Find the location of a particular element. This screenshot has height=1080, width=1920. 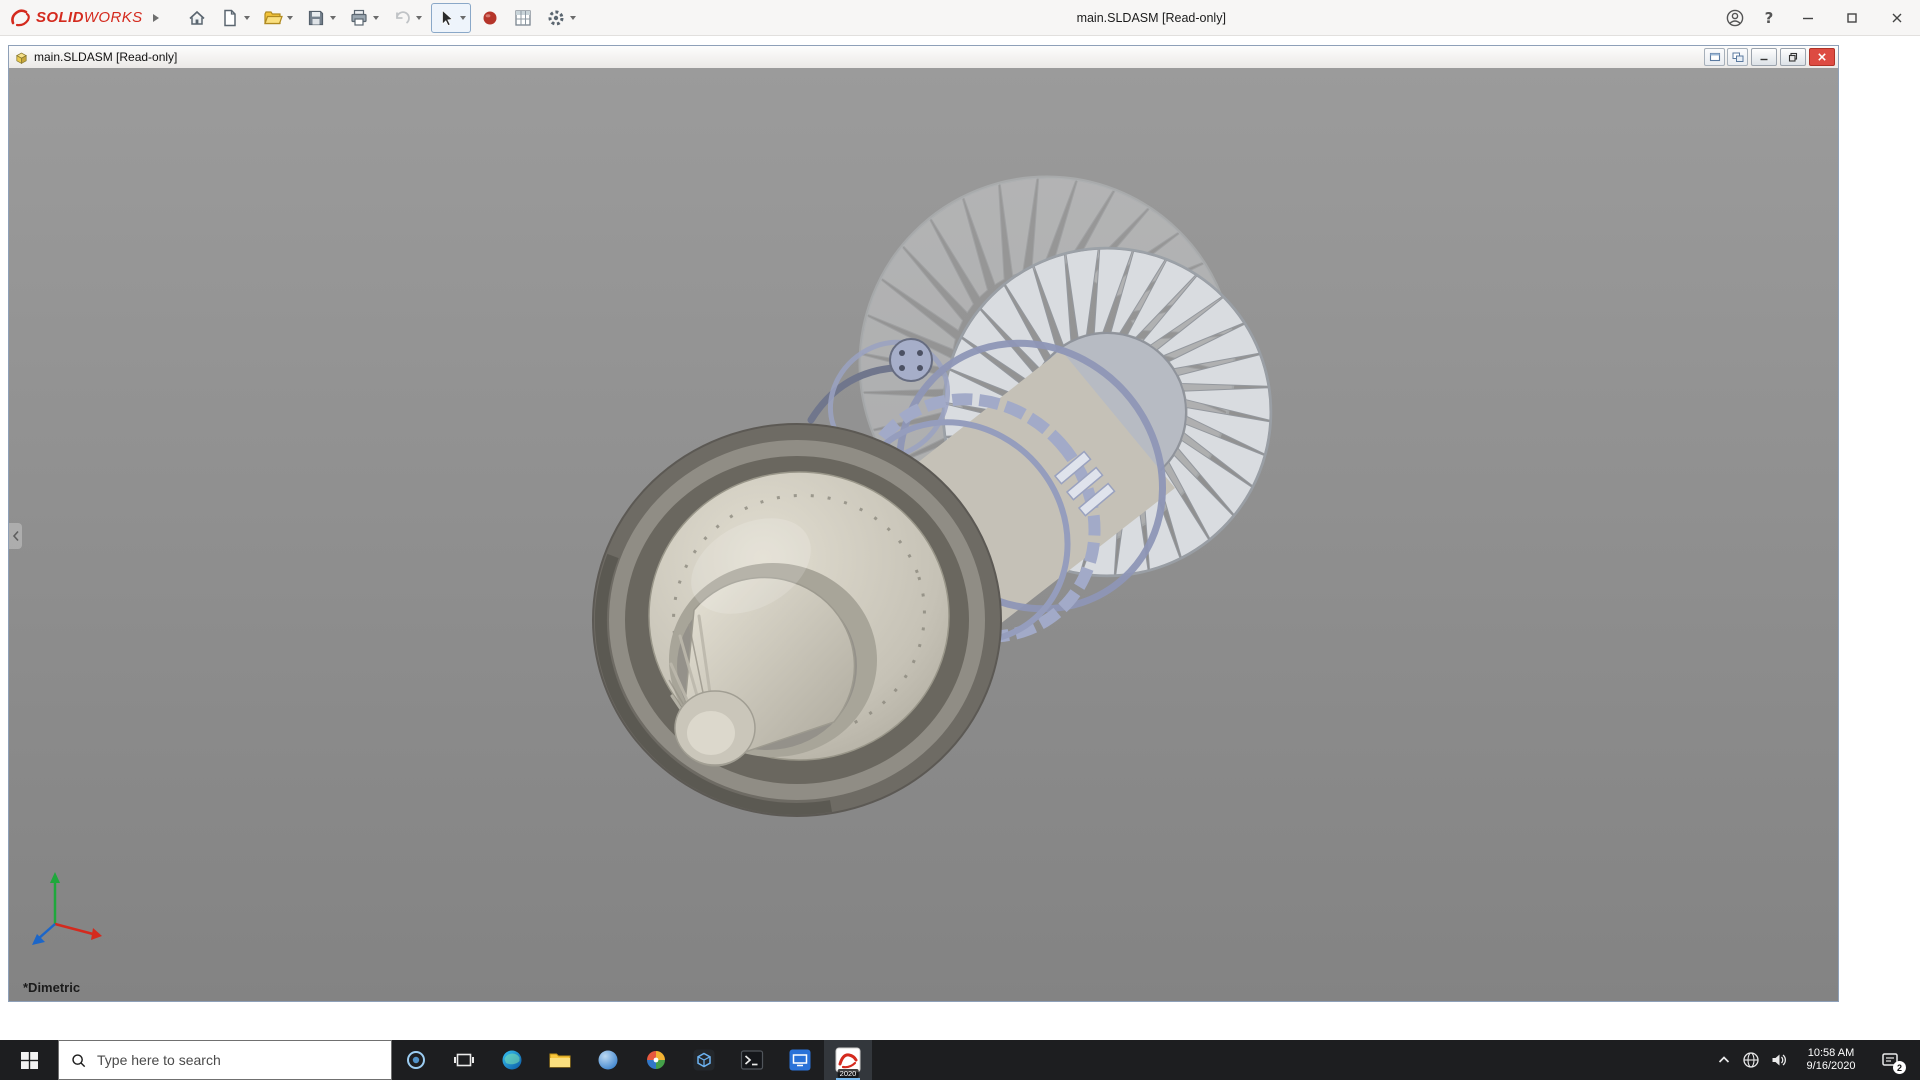

file-explorer-icon is located at coordinates (560, 1060).